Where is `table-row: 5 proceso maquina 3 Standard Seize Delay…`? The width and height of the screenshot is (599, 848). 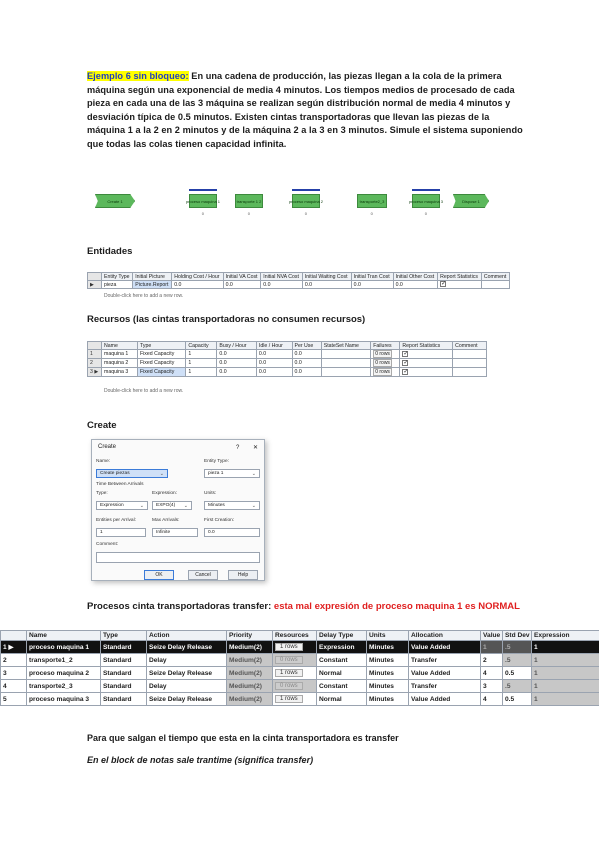 table-row: 5 proceso maquina 3 Standard Seize Delay… is located at coordinates (299, 699).